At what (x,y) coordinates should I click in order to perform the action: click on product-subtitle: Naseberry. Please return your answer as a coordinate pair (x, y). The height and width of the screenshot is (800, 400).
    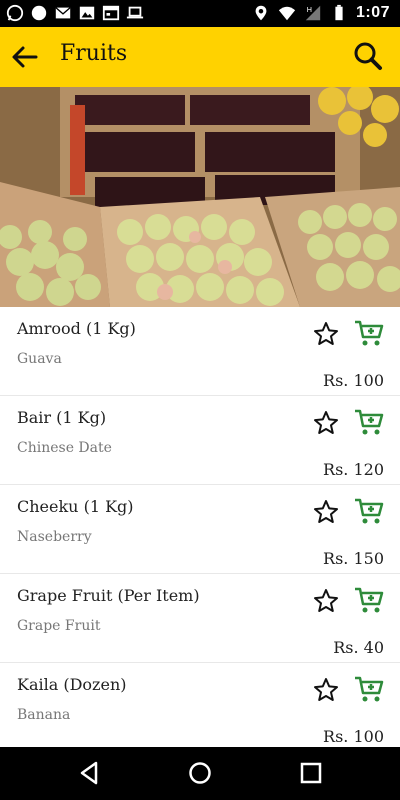
    Looking at the image, I should click on (54, 537).